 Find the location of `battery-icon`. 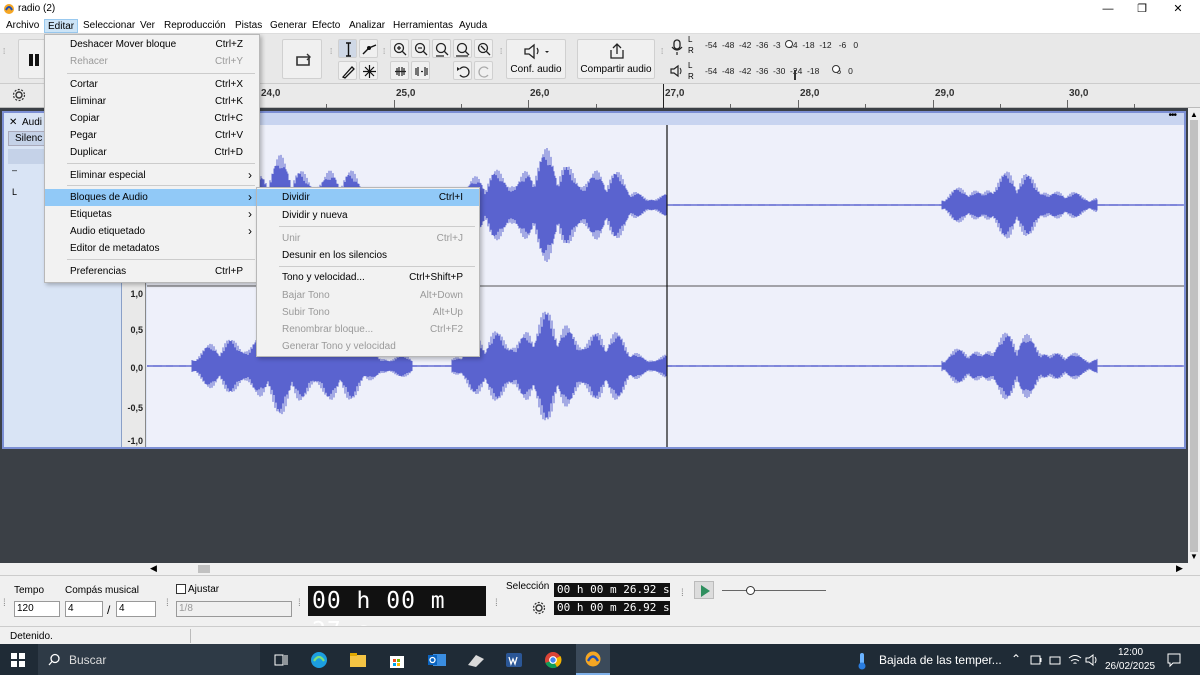

battery-icon is located at coordinates (1036, 660).